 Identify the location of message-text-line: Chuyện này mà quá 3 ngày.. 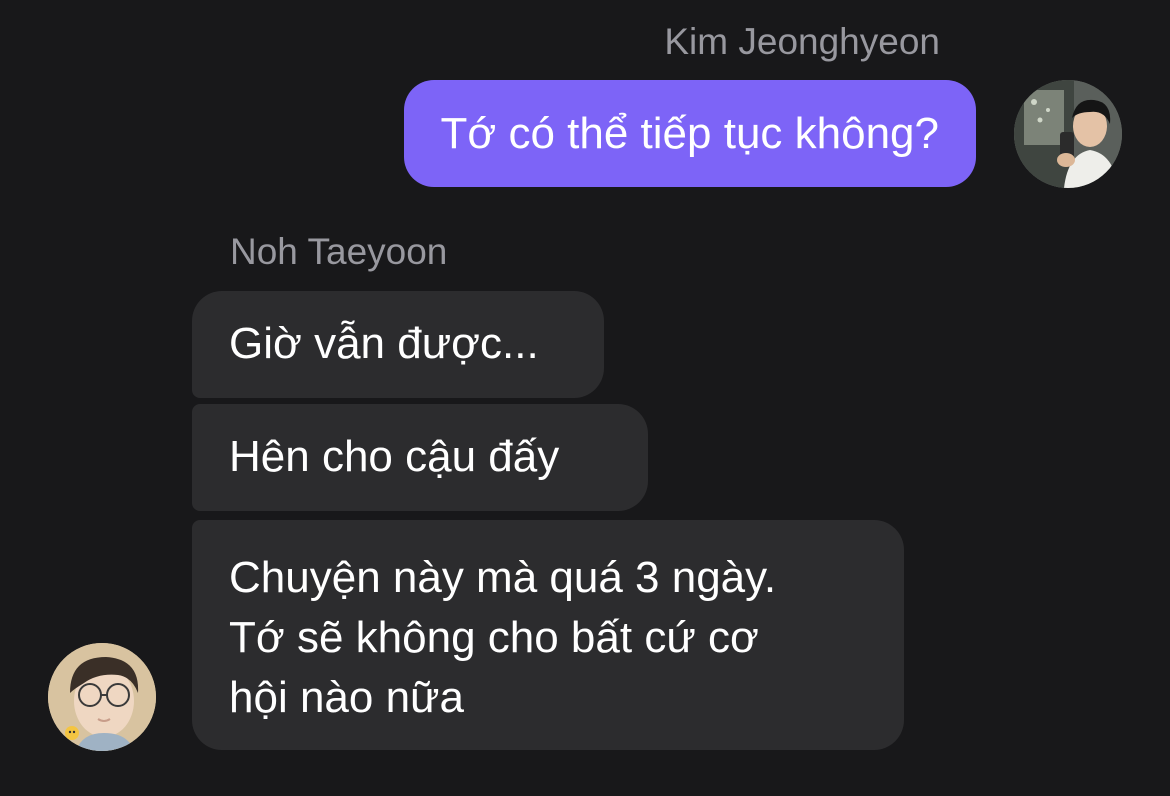
(503, 577).